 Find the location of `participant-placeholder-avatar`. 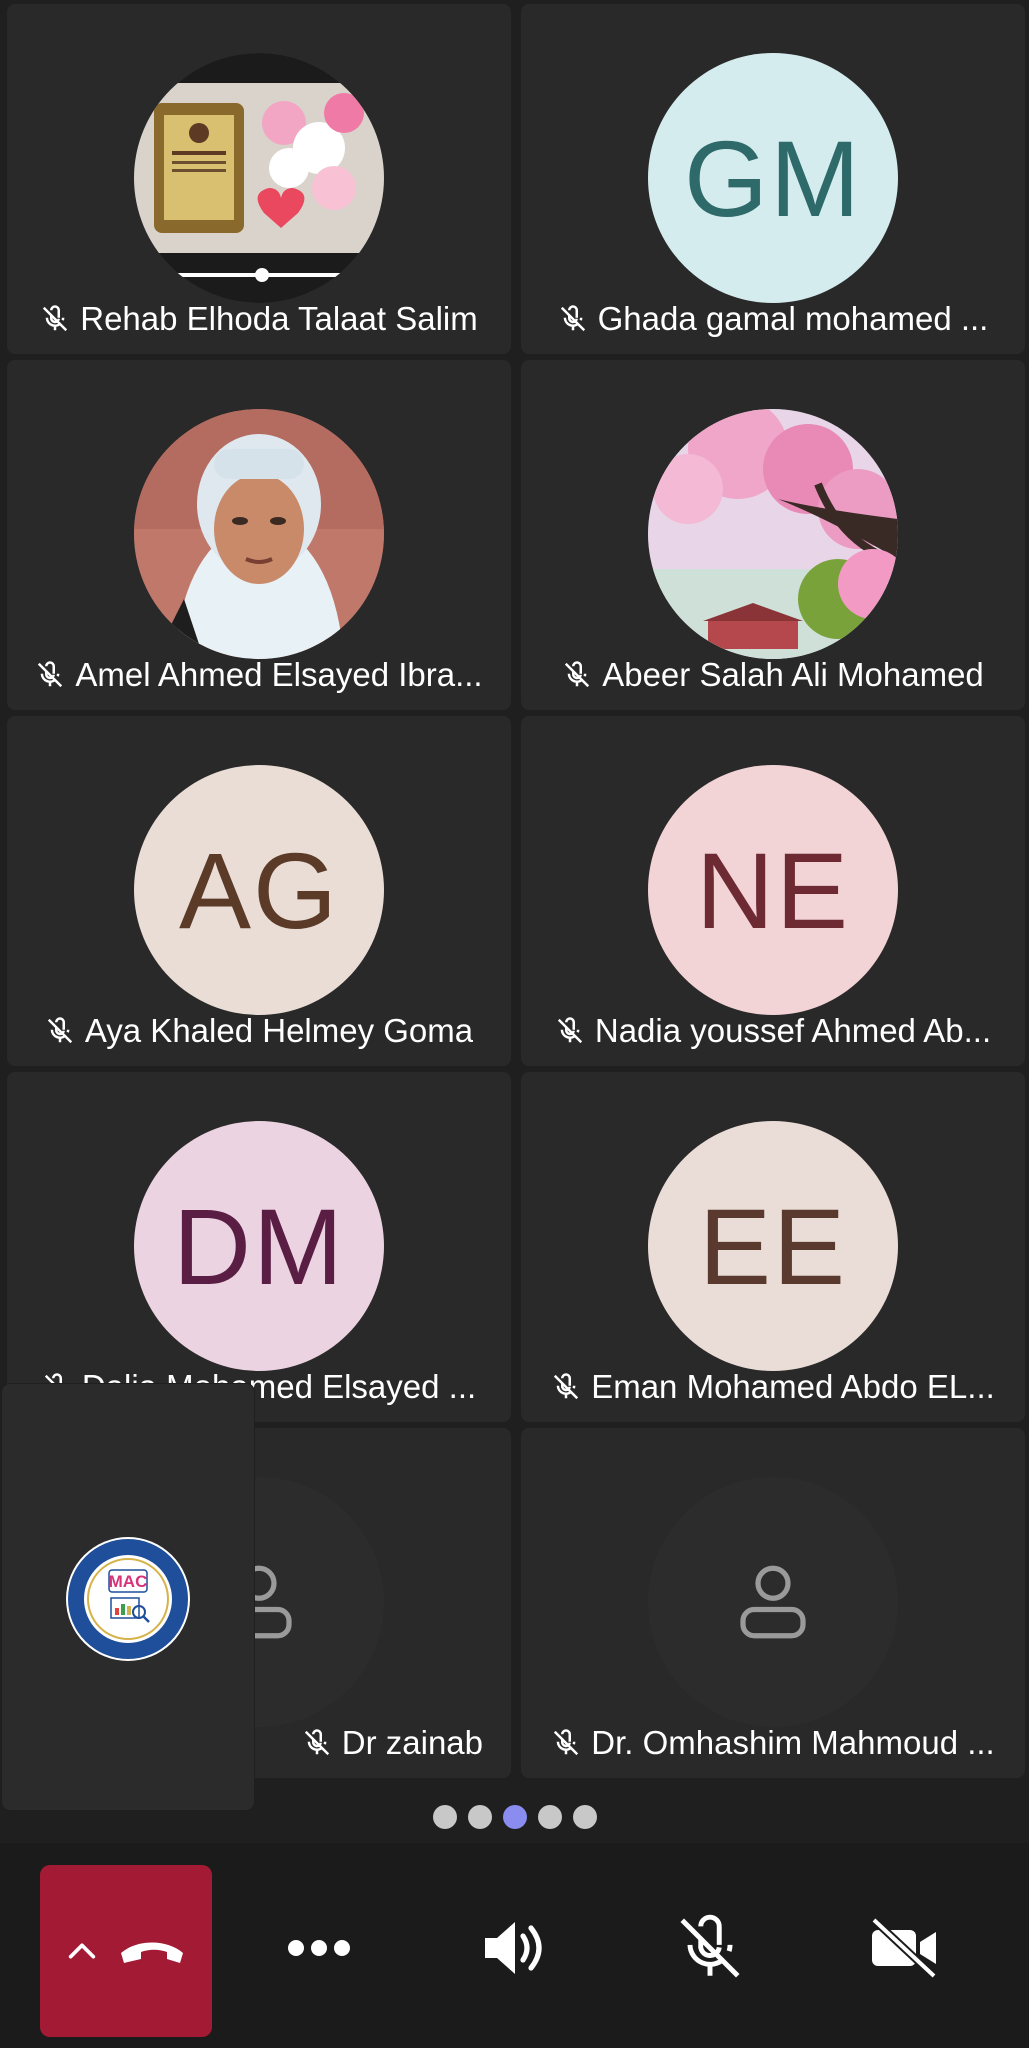

participant-placeholder-avatar is located at coordinates (773, 1602).